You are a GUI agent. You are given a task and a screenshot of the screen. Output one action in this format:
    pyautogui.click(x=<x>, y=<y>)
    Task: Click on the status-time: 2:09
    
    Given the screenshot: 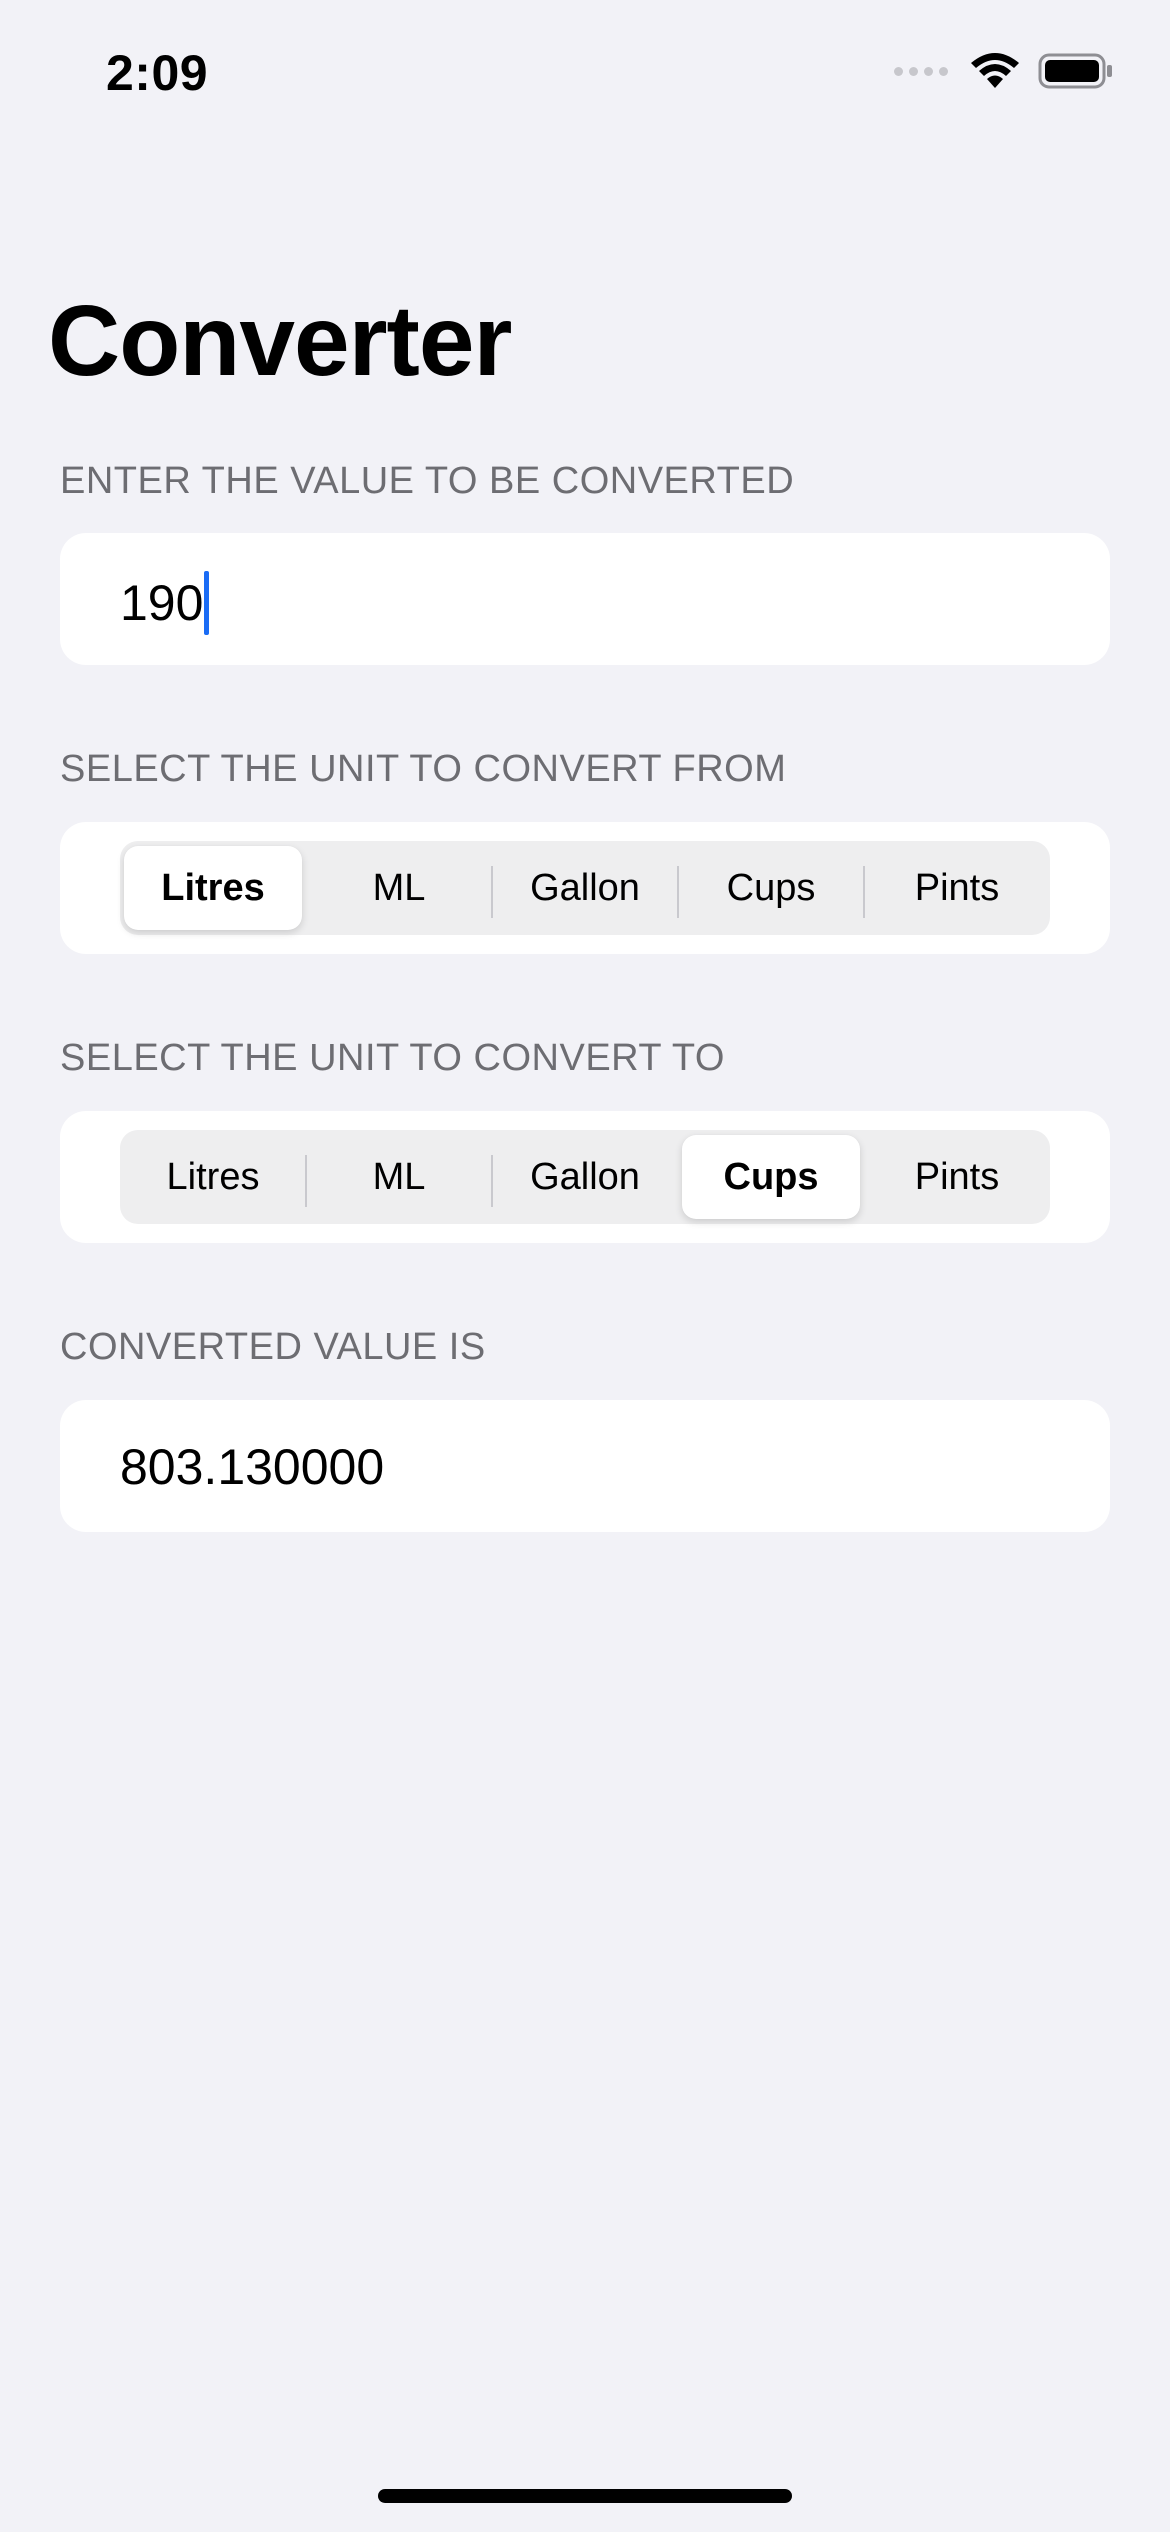 What is the action you would take?
    pyautogui.click(x=157, y=73)
    